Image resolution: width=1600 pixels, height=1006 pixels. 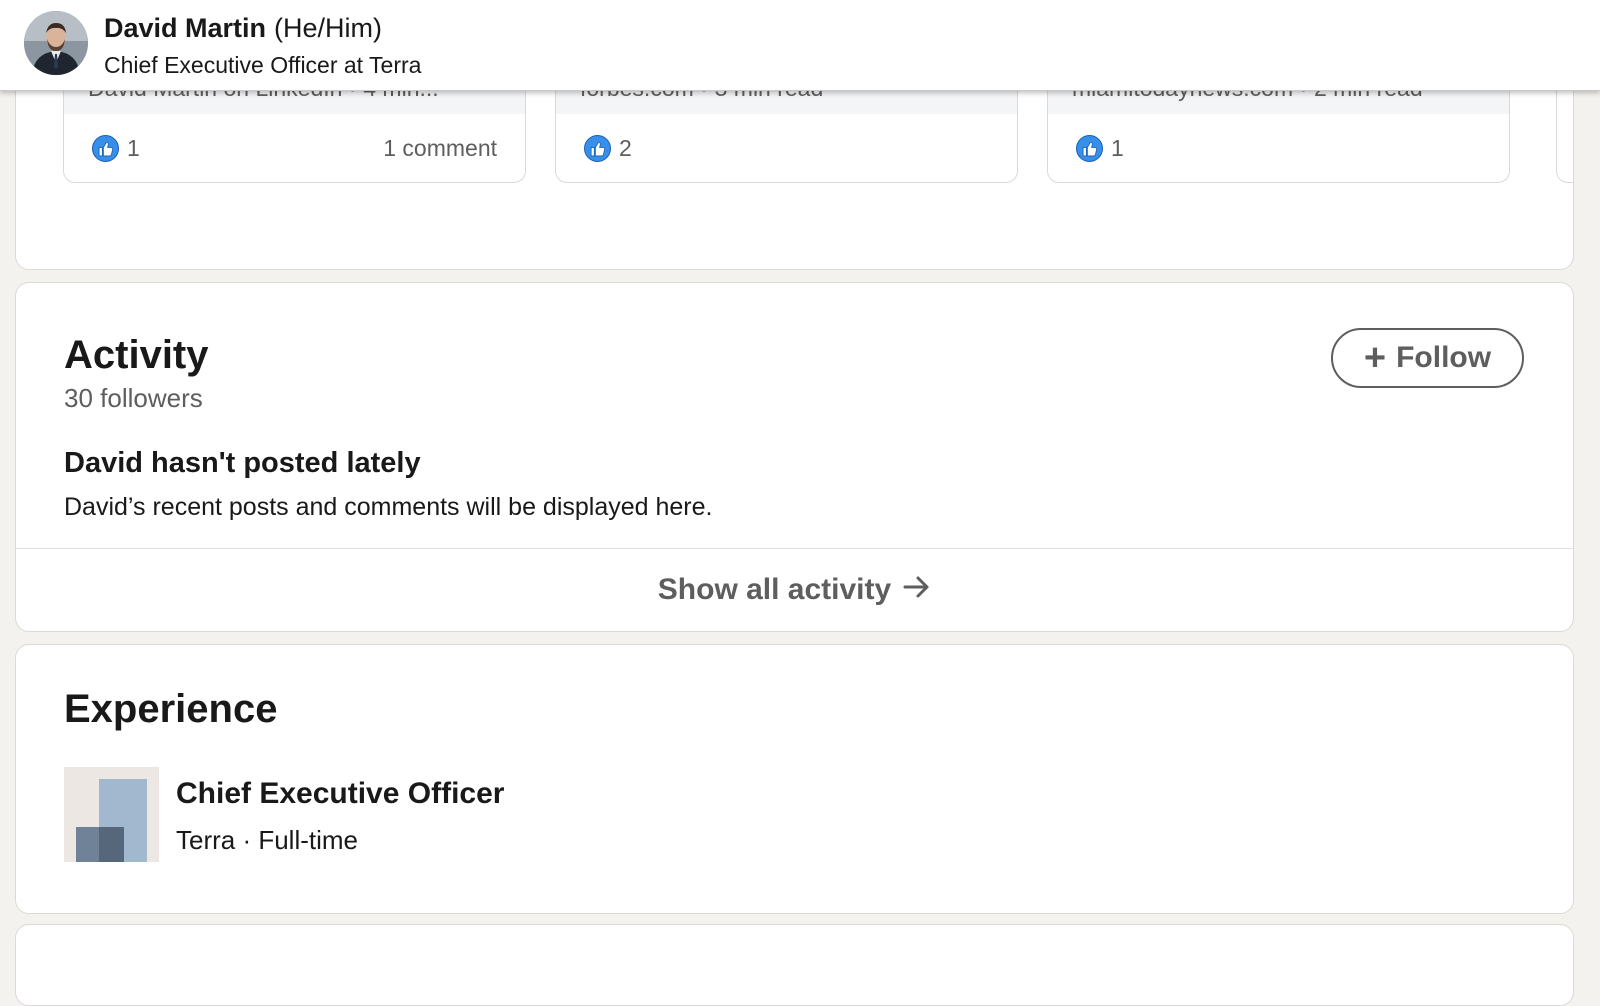 What do you see at coordinates (794, 965) in the screenshot?
I see `next-section` at bounding box center [794, 965].